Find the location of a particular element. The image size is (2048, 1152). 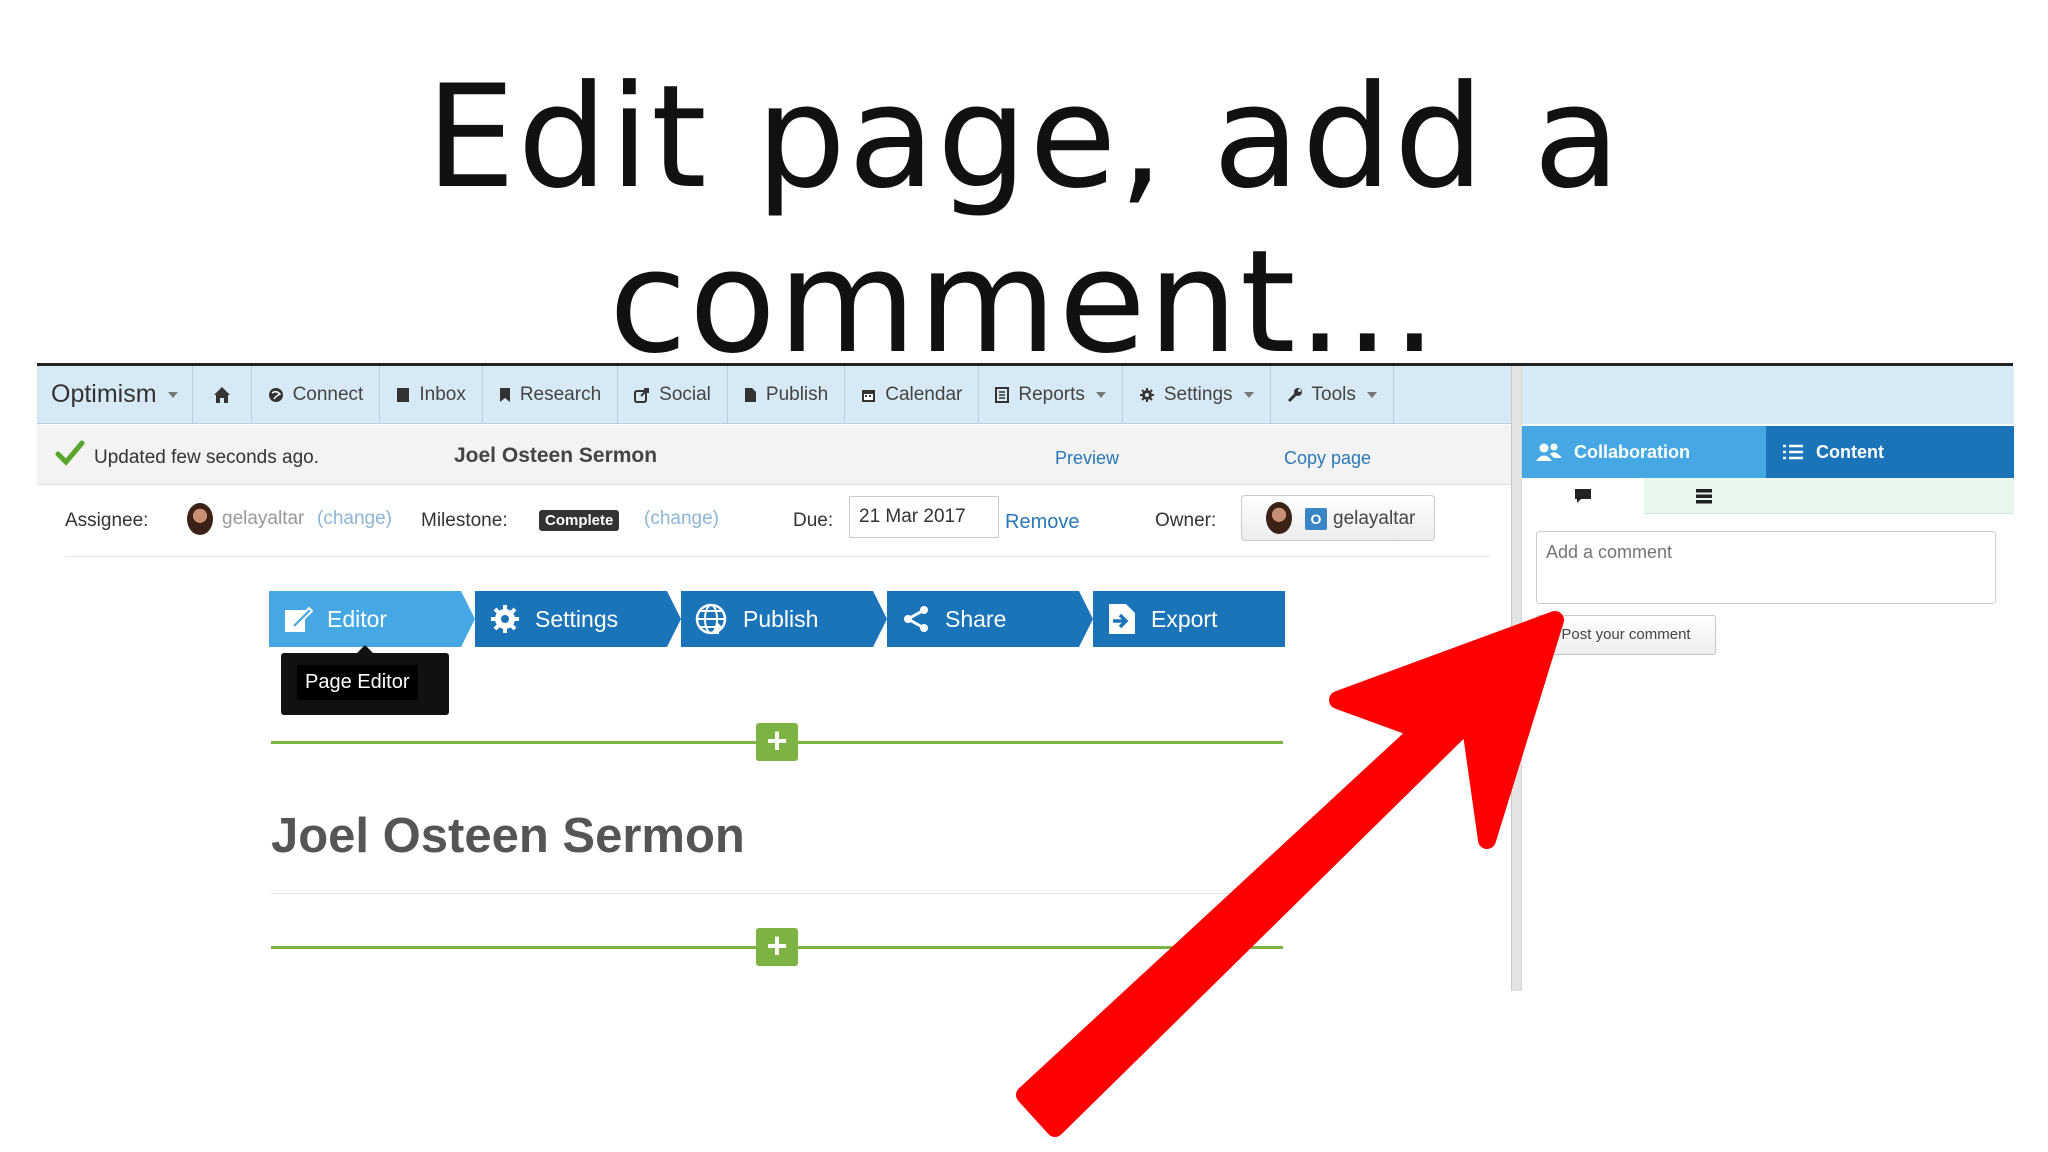

export-icon is located at coordinates (1122, 619).